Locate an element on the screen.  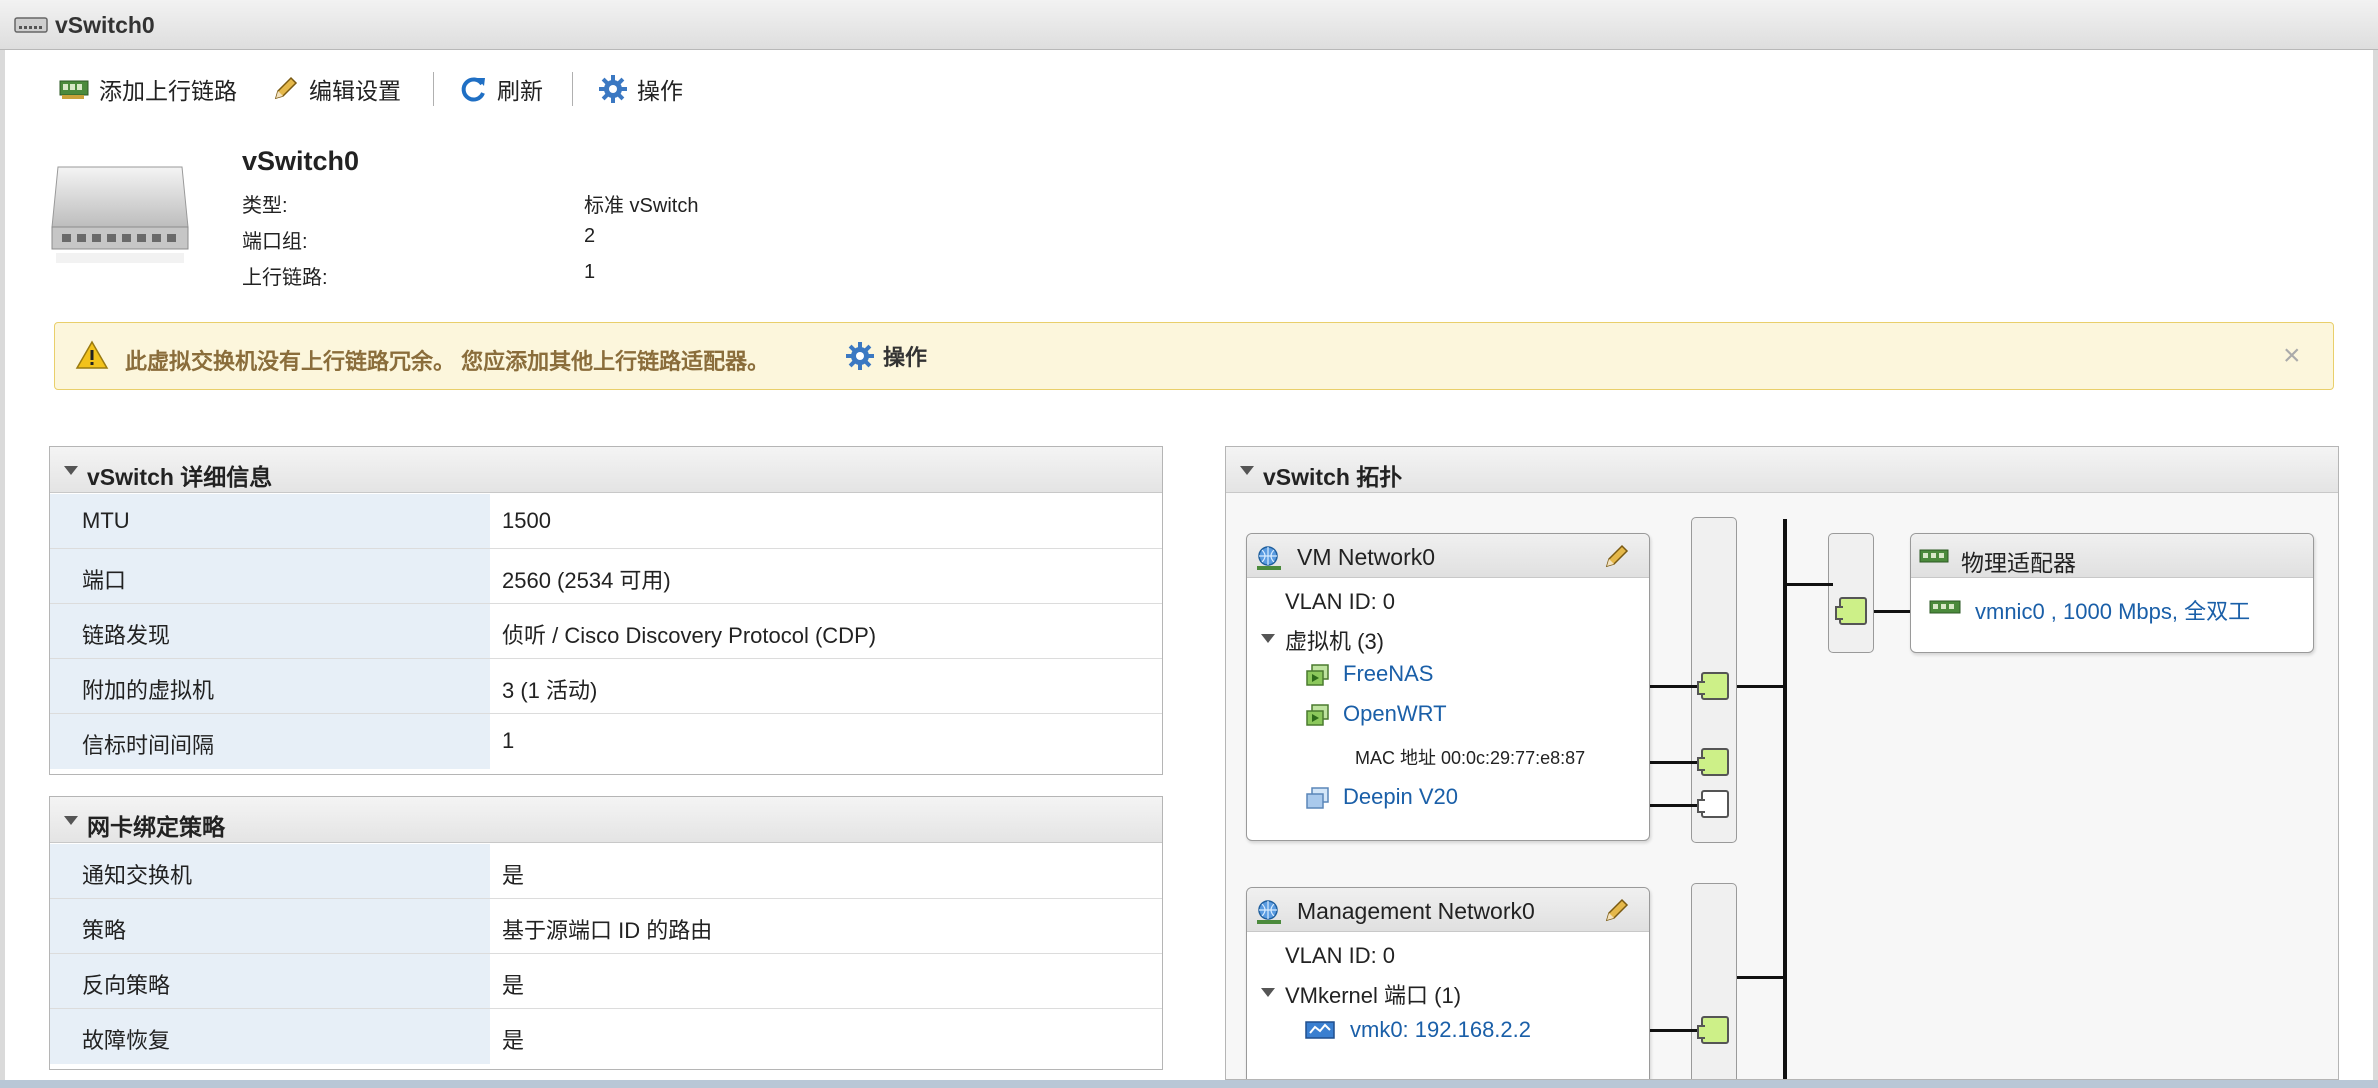
frame-right is located at coordinates (2375, 569).